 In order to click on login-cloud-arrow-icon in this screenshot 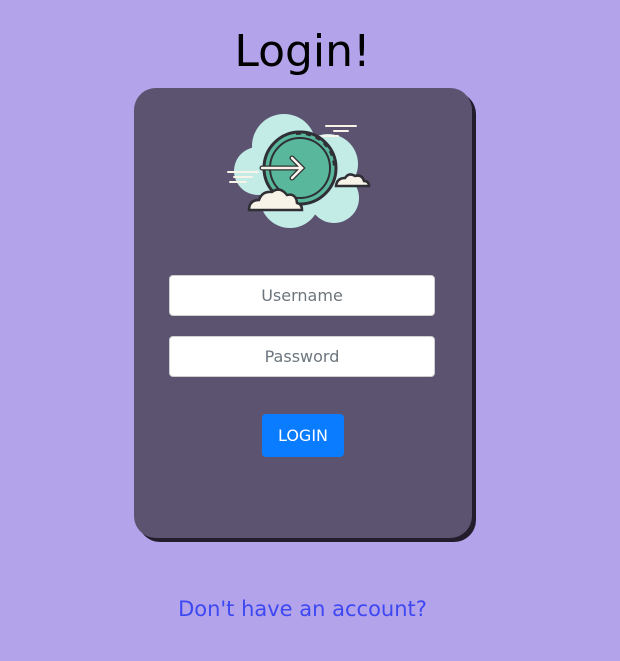, I will do `click(299, 171)`.